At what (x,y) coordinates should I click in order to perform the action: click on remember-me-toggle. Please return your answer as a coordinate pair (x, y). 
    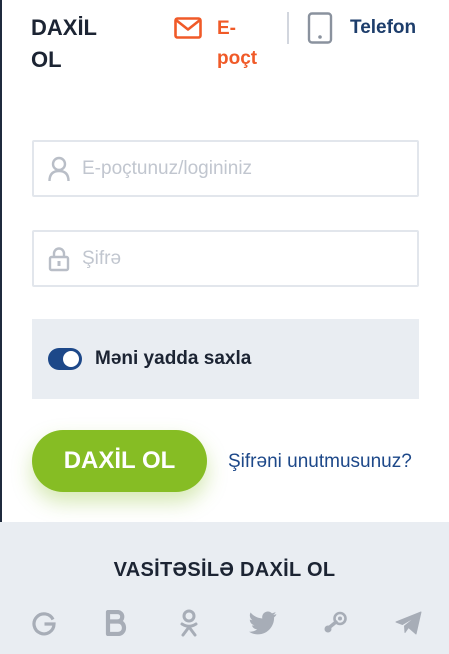
    Looking at the image, I should click on (65, 359).